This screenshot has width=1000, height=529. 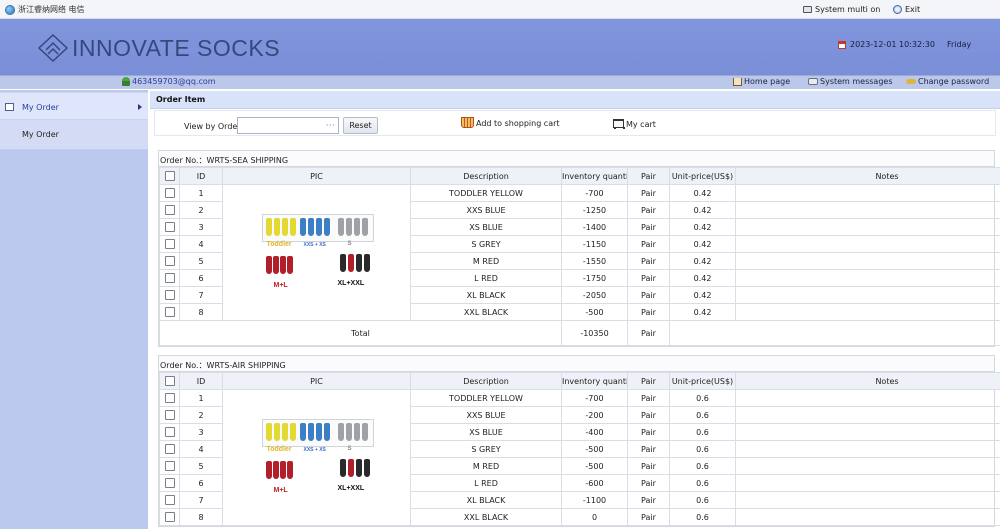 What do you see at coordinates (486, 449) in the screenshot?
I see `cell-description: S GREY` at bounding box center [486, 449].